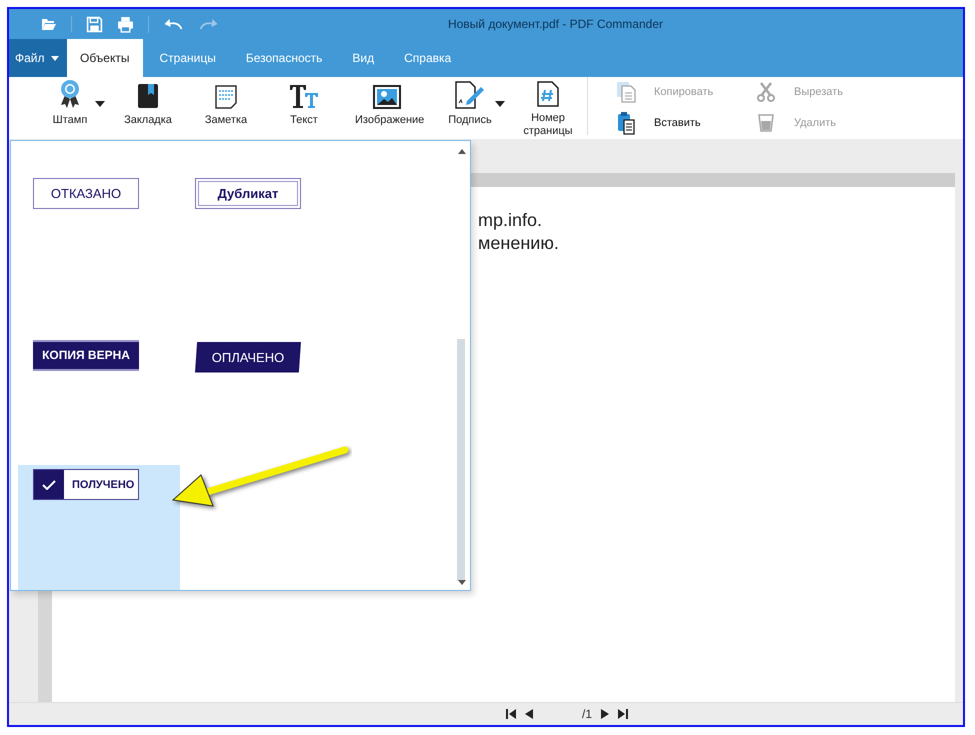 The width and height of the screenshot is (975, 735). I want to click on check-icon, so click(49, 485).